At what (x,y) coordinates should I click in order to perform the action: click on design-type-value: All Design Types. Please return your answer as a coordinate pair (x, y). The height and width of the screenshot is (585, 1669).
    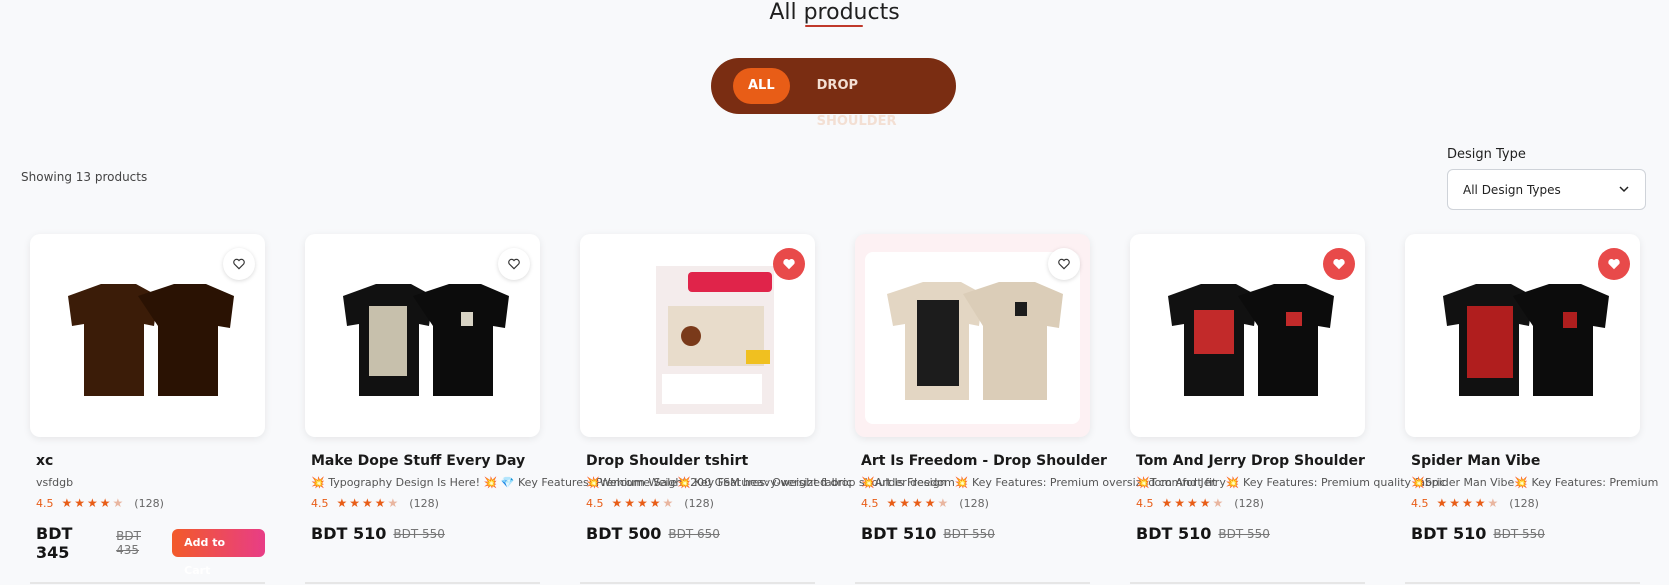
    Looking at the image, I should click on (1512, 189).